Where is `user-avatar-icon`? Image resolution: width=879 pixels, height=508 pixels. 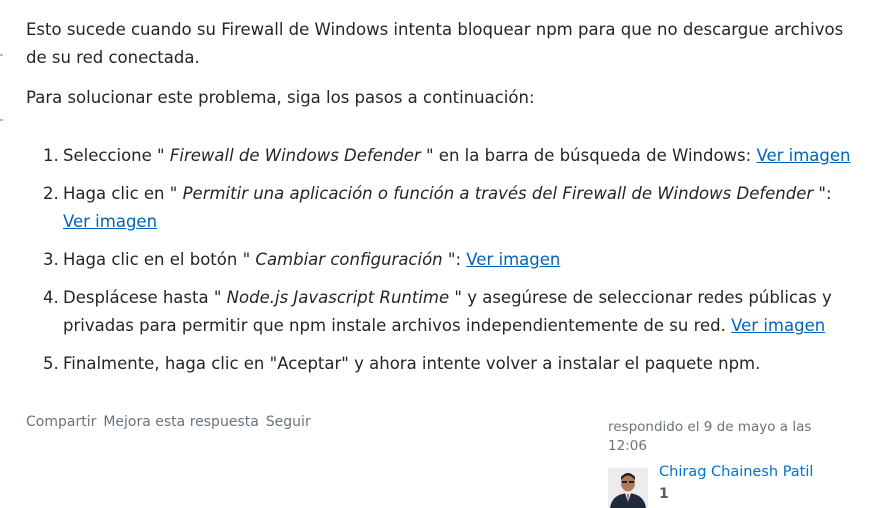 user-avatar-icon is located at coordinates (628, 488).